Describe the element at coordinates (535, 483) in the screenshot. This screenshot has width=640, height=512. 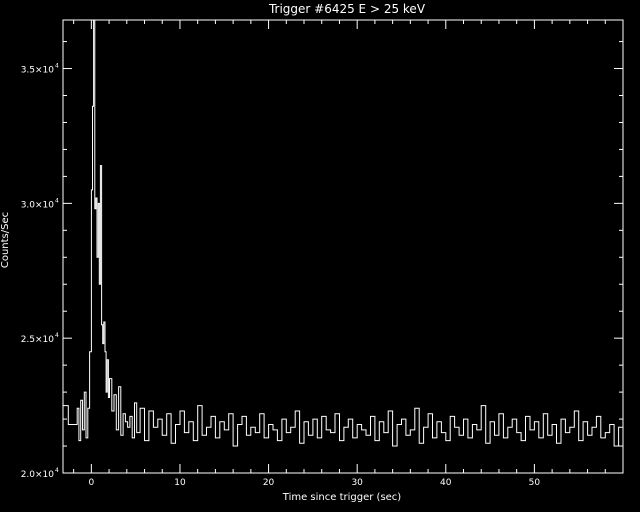
I see `x-tick-label: 50` at that location.